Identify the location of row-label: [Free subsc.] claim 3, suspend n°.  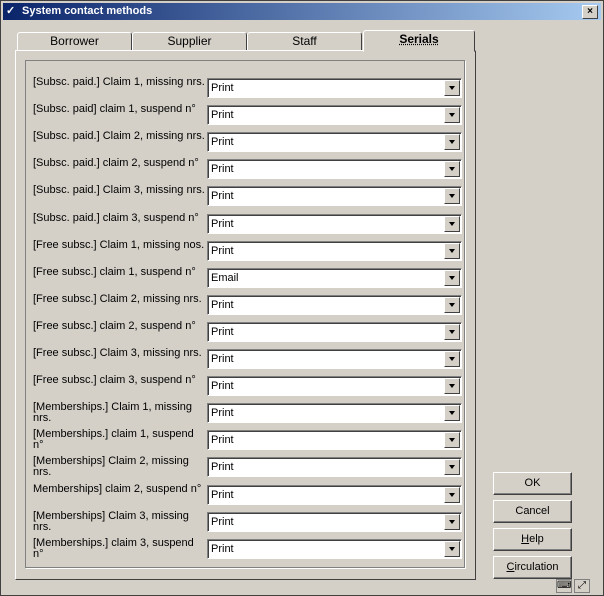
(114, 380).